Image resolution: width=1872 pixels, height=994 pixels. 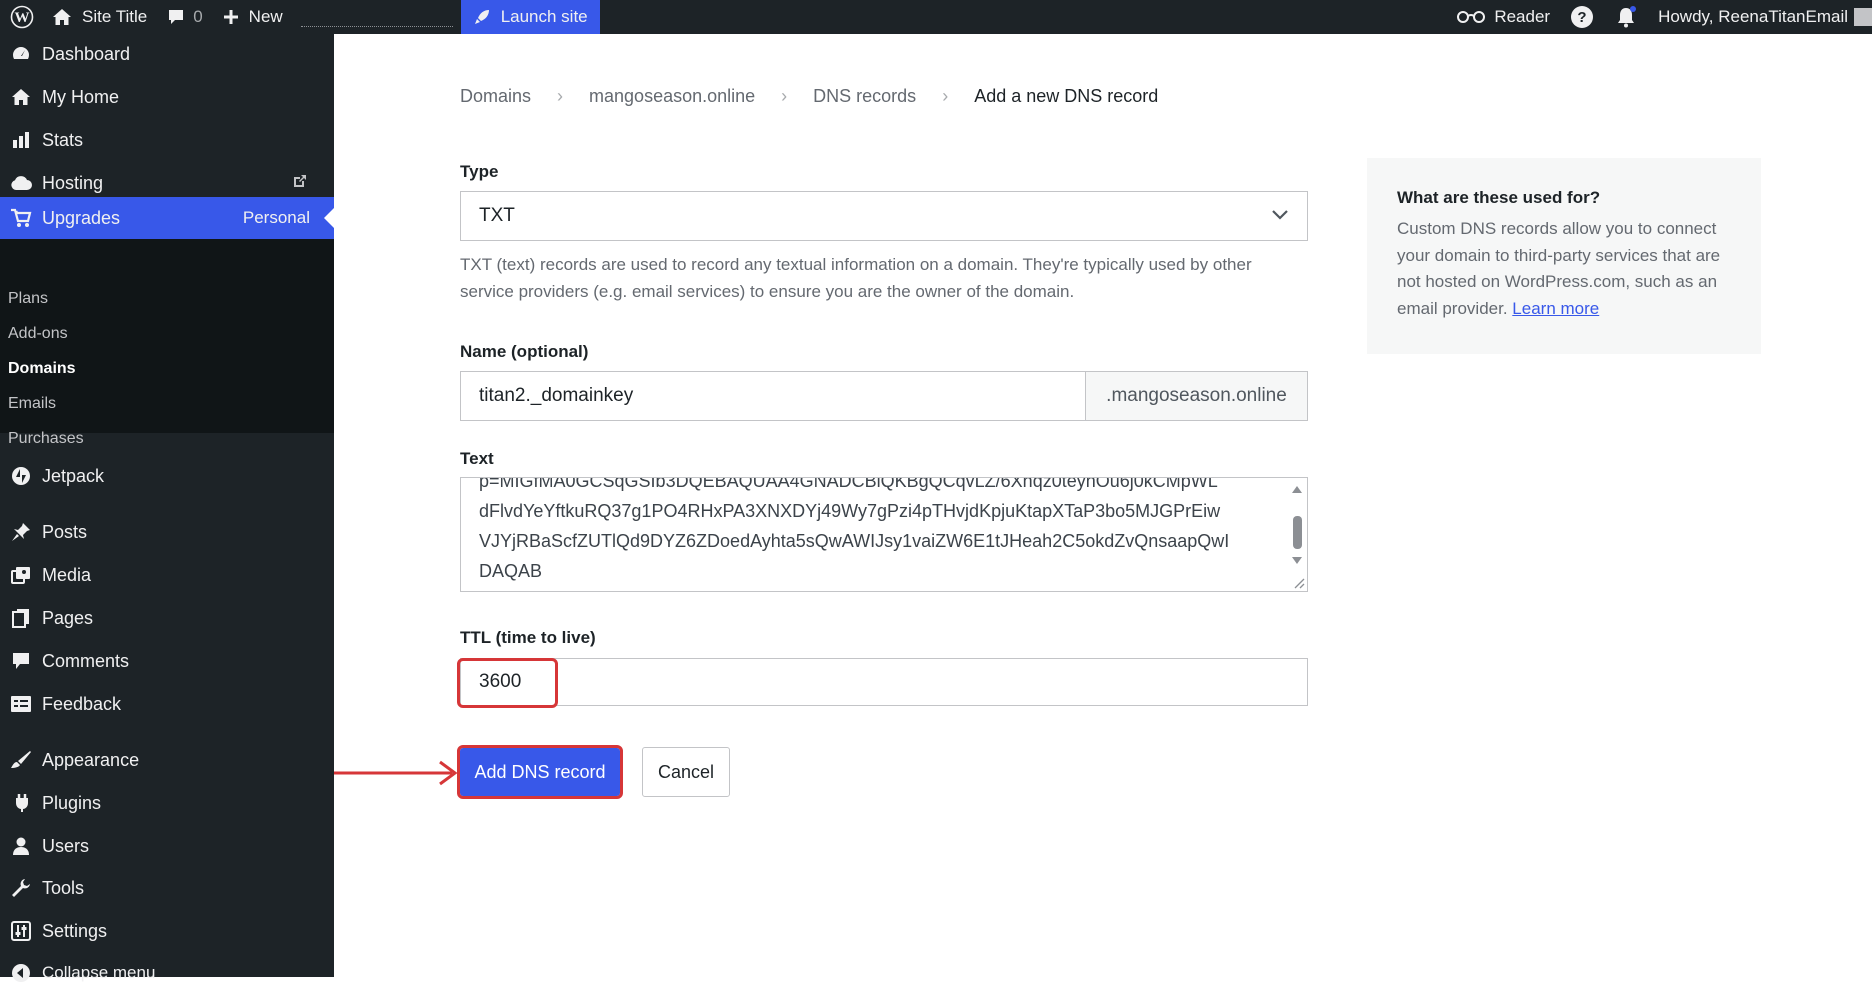 What do you see at coordinates (524, 351) in the screenshot?
I see `name-label: Name (optional)` at bounding box center [524, 351].